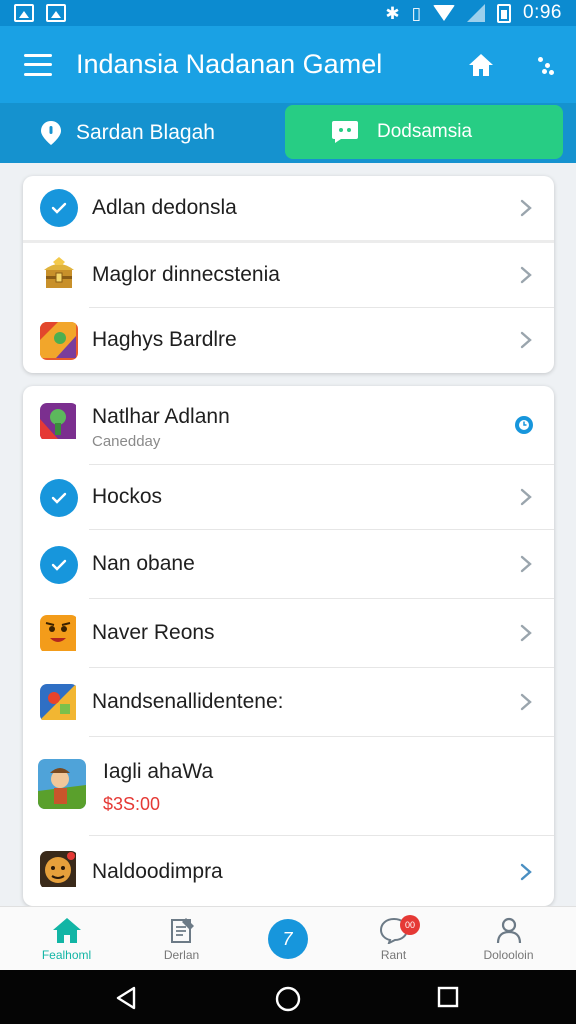 The image size is (576, 1024). What do you see at coordinates (288, 13) in the screenshot?
I see `status-bar: ✱ ▯ 0:96` at bounding box center [288, 13].